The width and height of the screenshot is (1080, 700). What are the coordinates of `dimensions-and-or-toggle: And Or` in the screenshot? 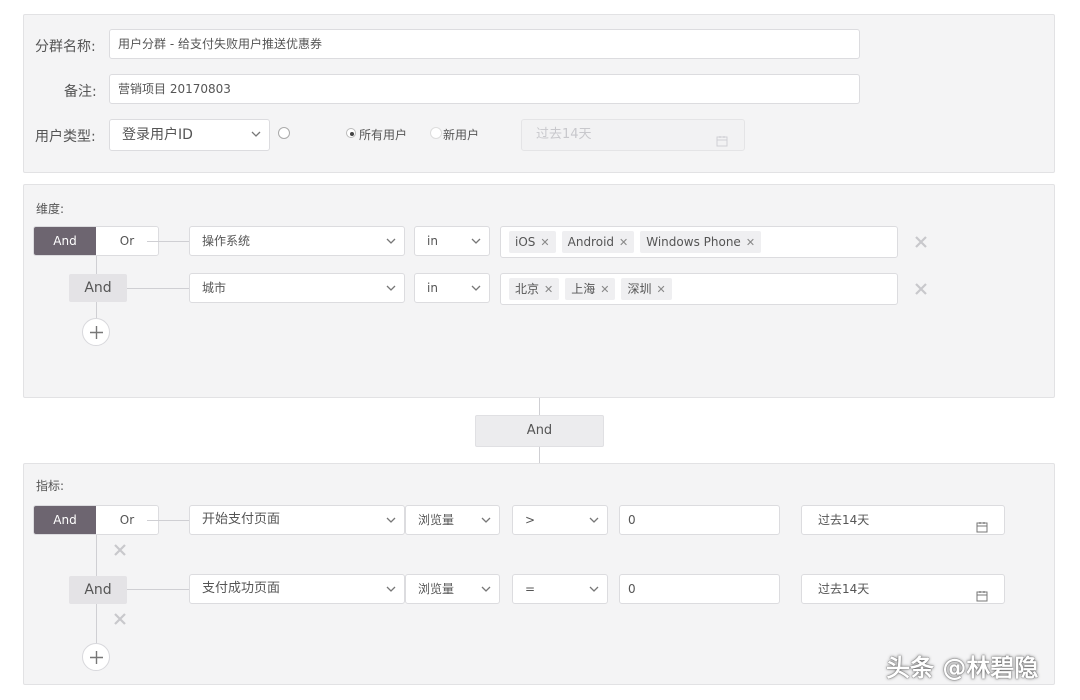 It's located at (96, 241).